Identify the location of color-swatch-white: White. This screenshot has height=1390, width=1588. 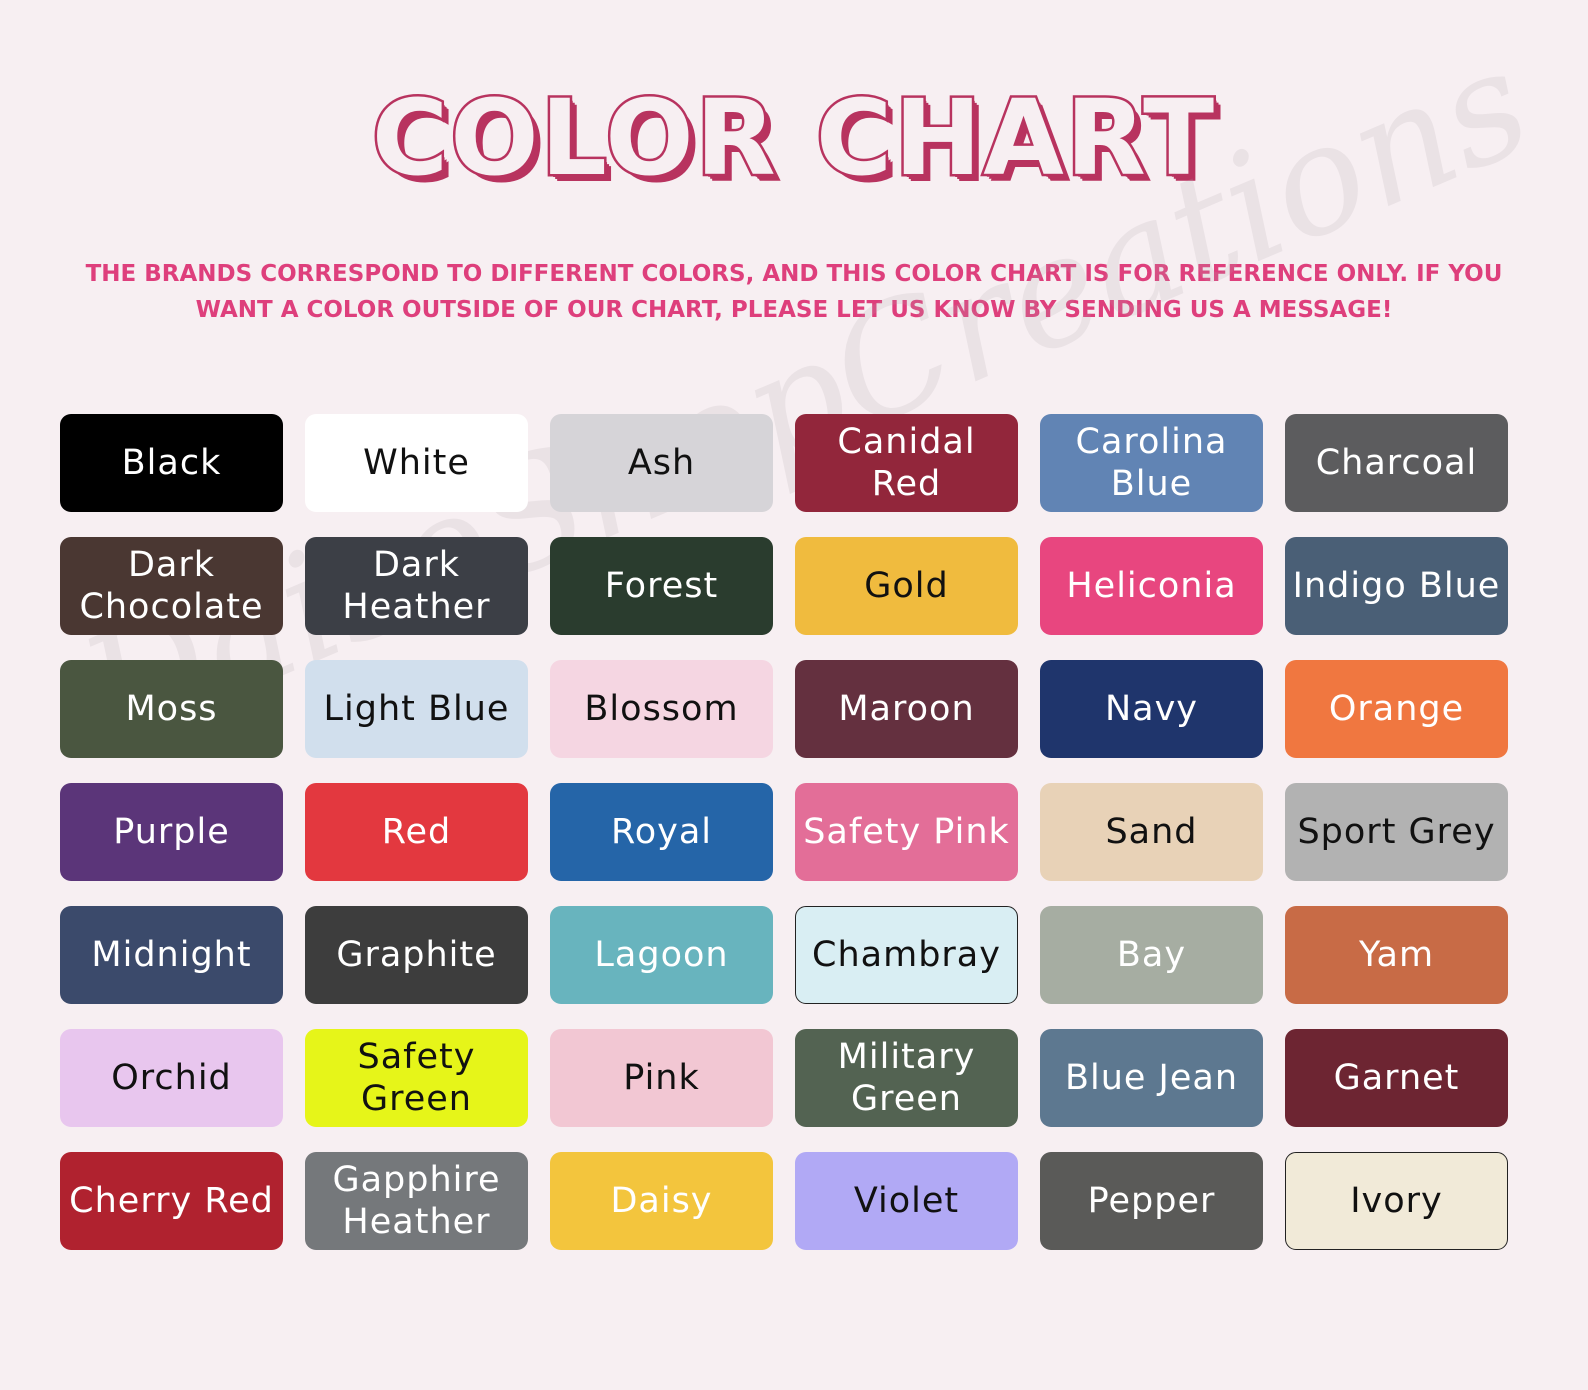
(416, 463).